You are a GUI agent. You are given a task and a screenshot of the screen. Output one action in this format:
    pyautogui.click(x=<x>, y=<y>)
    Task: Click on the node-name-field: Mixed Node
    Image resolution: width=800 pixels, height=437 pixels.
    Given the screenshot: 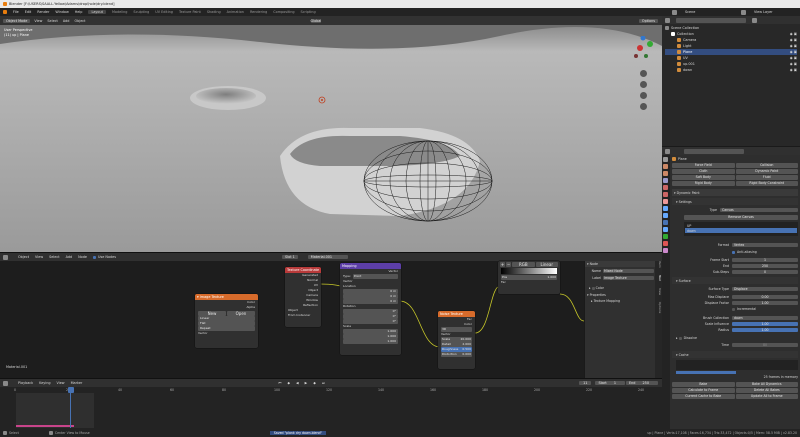 What is the action you would take?
    pyautogui.click(x=628, y=271)
    